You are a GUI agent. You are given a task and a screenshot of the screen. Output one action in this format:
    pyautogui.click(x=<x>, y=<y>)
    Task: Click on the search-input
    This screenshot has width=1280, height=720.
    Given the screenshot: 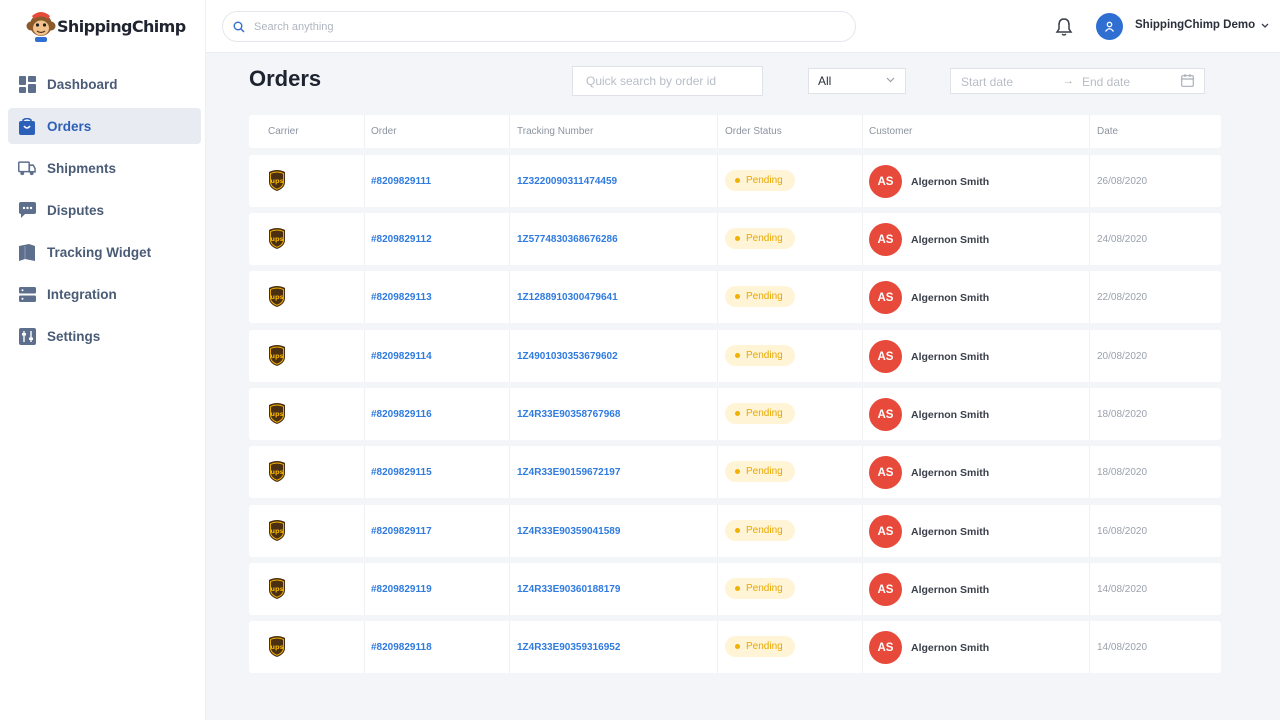 What is the action you would take?
    pyautogui.click(x=534, y=26)
    